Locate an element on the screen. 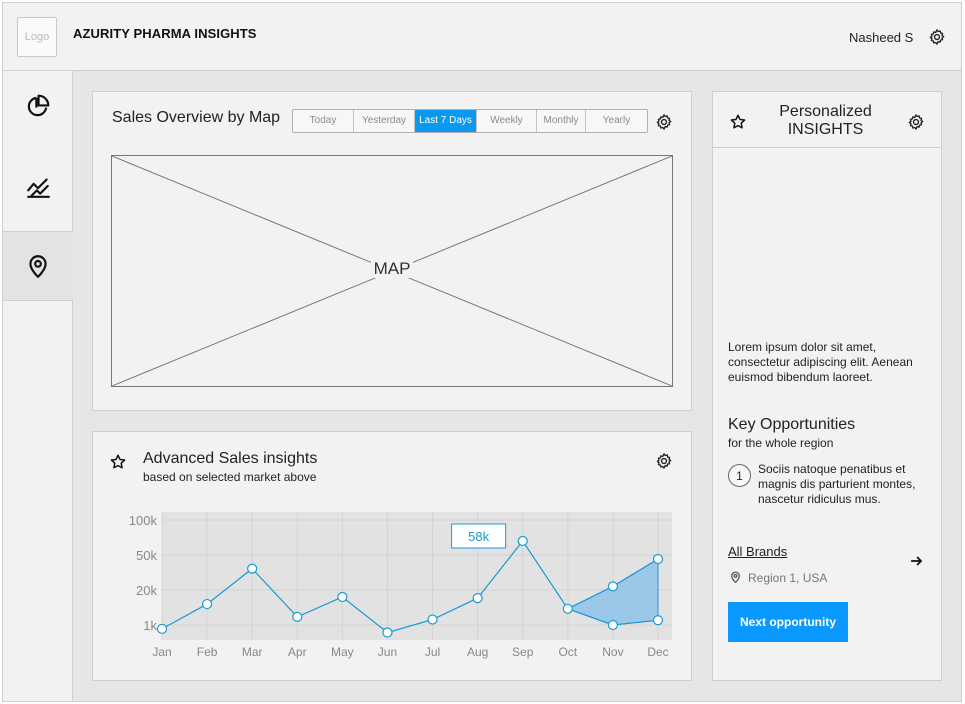  map-label: MAP is located at coordinates (392, 269).